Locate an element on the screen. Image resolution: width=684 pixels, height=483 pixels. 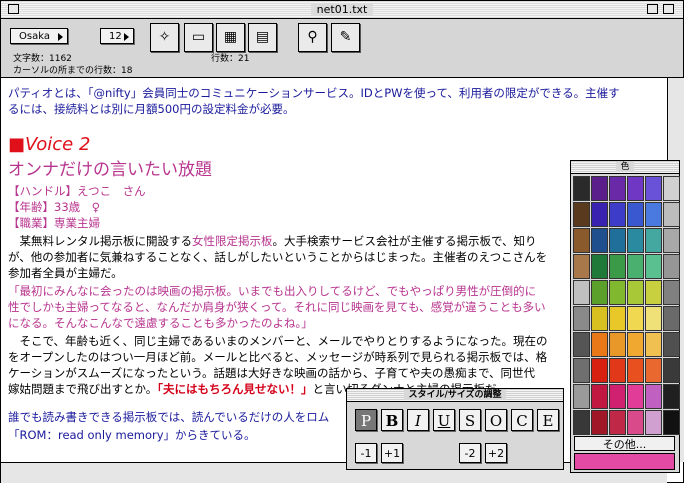
zoom-box-icon is located at coordinates (652, 9).